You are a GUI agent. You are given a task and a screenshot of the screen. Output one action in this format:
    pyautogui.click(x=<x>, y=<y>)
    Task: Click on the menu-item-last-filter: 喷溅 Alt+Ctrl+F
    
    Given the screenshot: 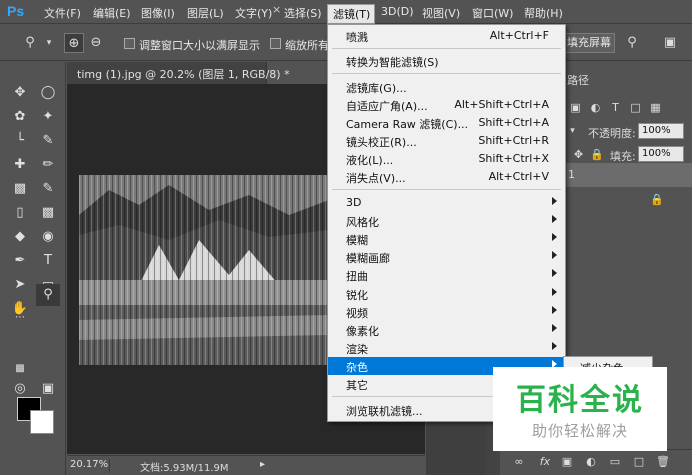 What is the action you would take?
    pyautogui.click(x=446, y=36)
    